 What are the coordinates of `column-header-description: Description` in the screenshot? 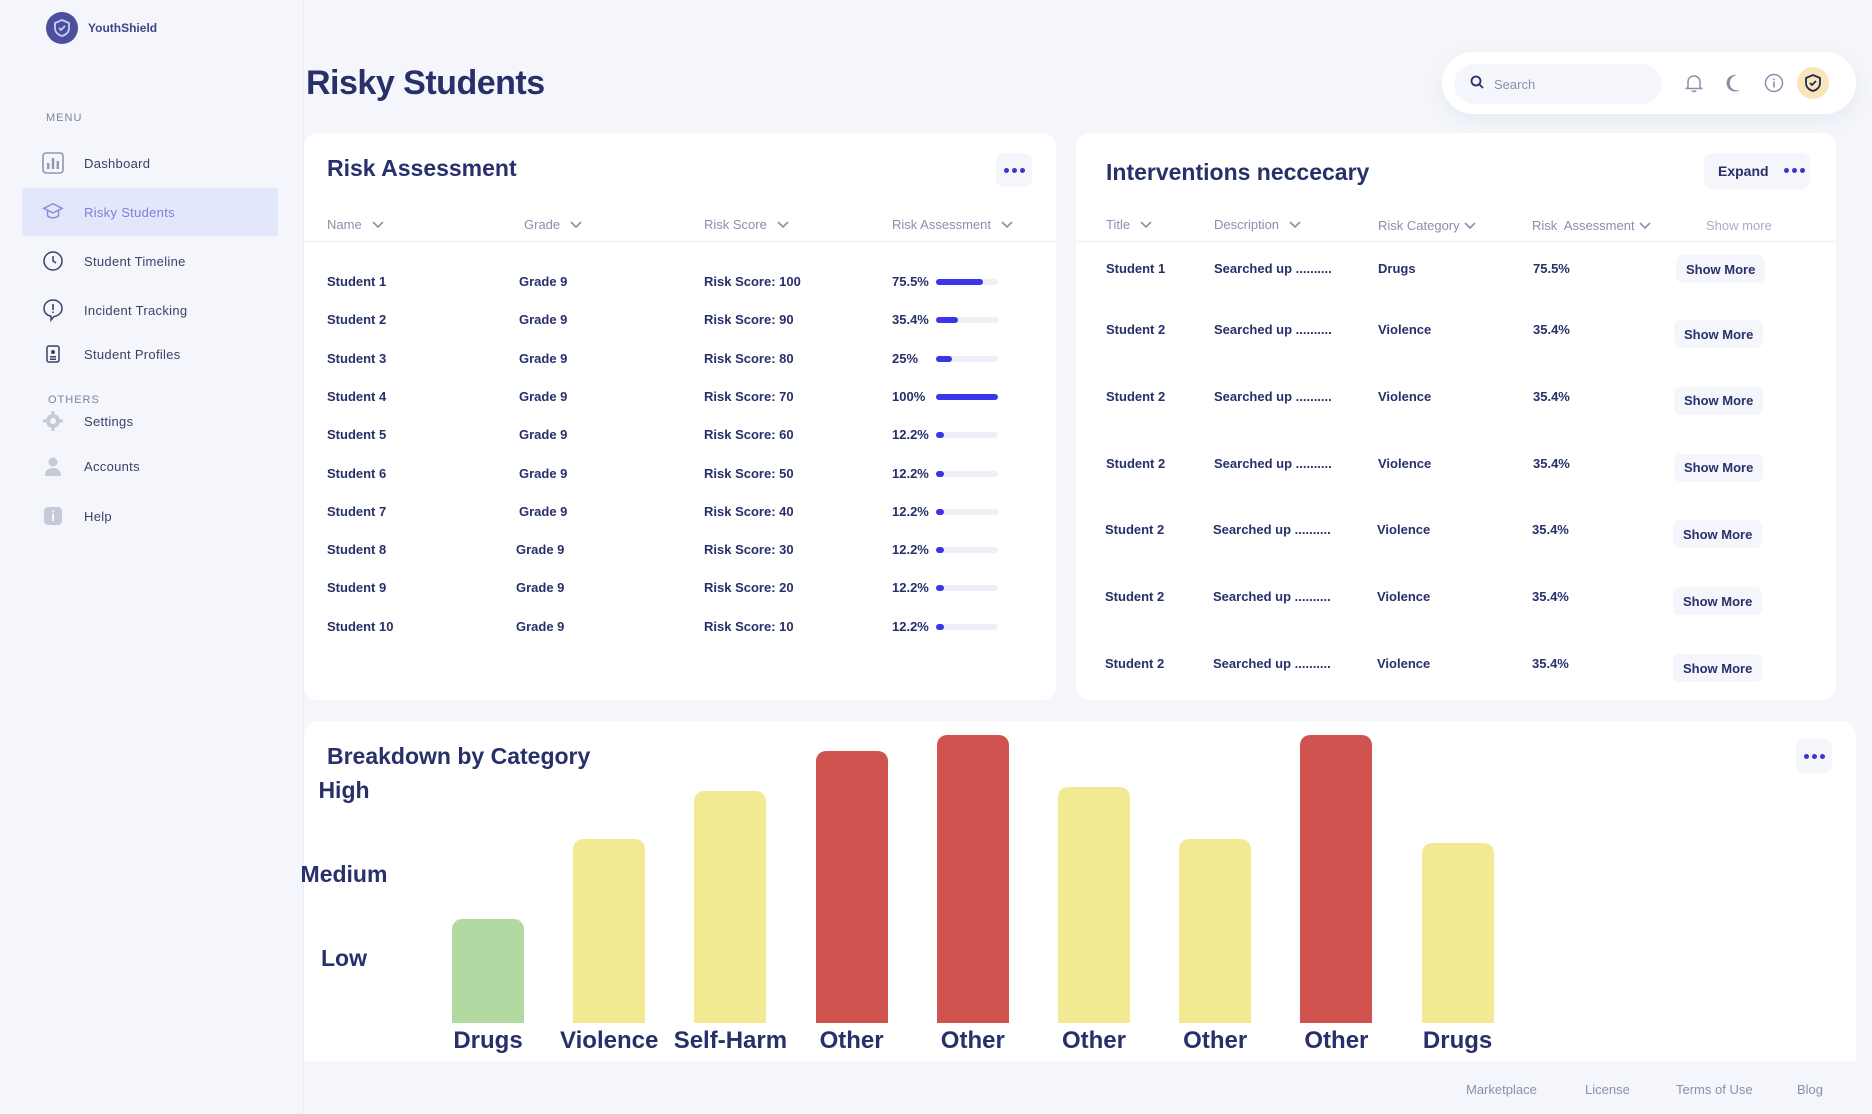 It's located at (1257, 224).